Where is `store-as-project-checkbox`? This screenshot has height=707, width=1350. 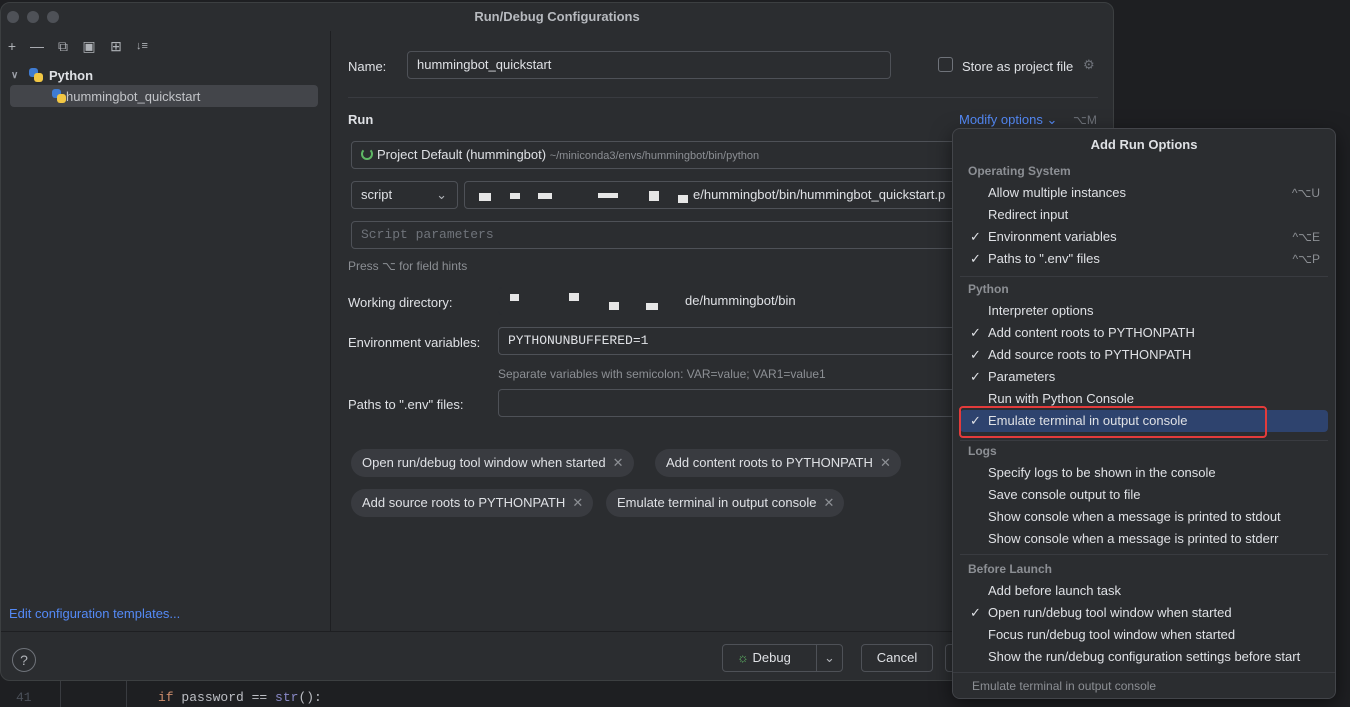
store-as-project-checkbox is located at coordinates (945, 64).